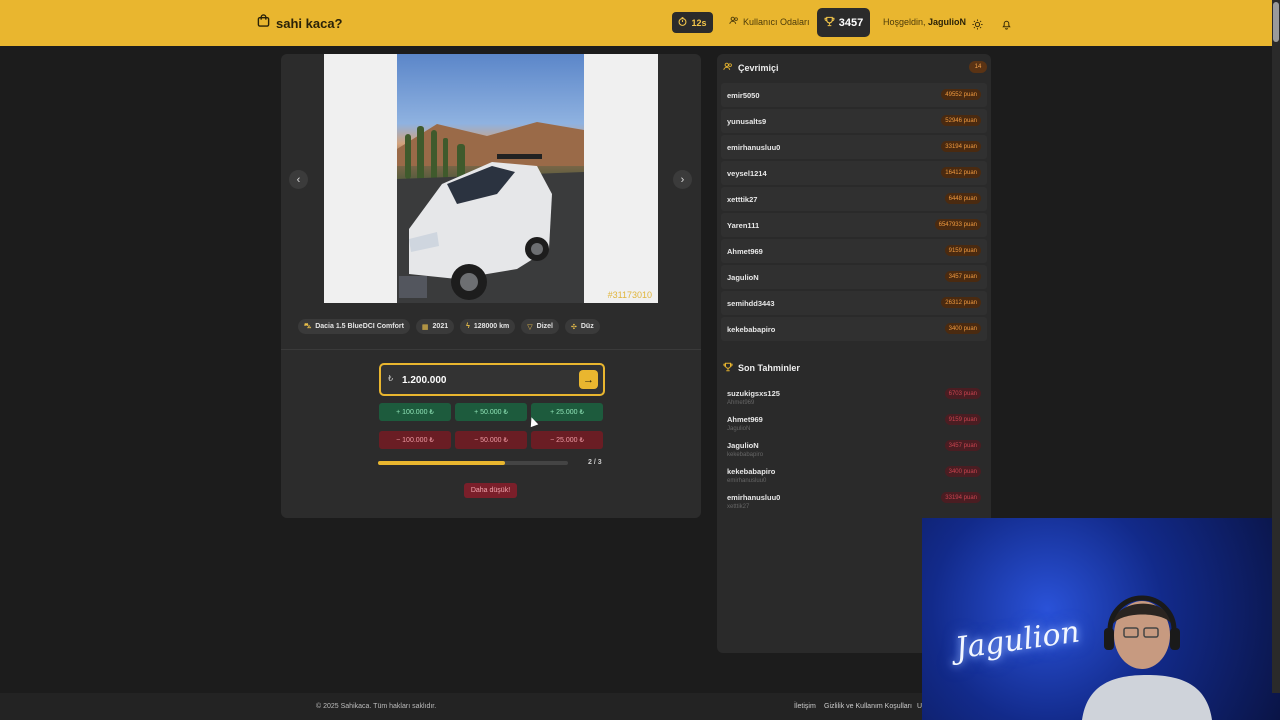 The width and height of the screenshot is (1280, 720). What do you see at coordinates (359, 326) in the screenshot?
I see `spec-label: Dacia 1.5 BlueDCI Comfort` at bounding box center [359, 326].